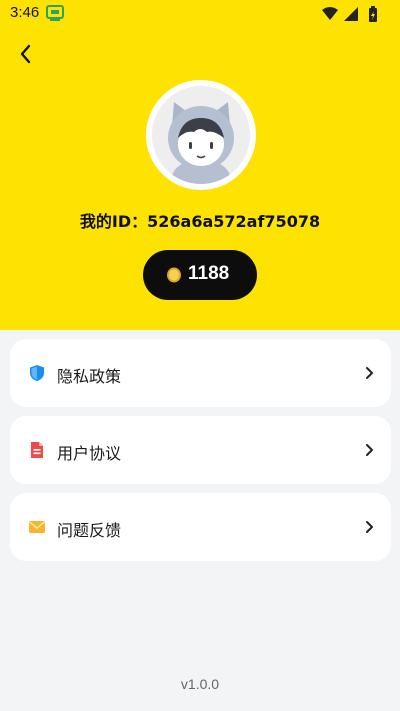  Describe the element at coordinates (200, 527) in the screenshot. I see `menu-item-feedback: 问题反馈` at that location.